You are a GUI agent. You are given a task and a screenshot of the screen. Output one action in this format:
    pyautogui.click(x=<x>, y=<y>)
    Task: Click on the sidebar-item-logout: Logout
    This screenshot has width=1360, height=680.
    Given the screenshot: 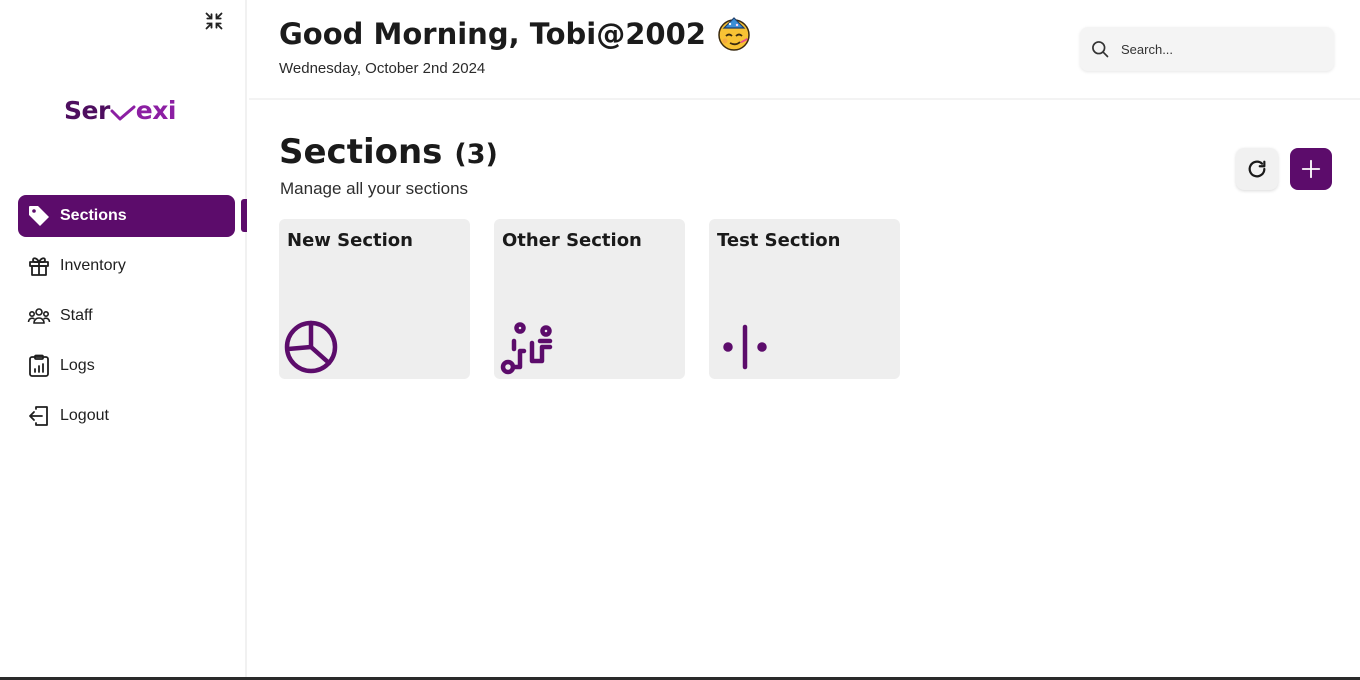 What is the action you would take?
    pyautogui.click(x=126, y=416)
    